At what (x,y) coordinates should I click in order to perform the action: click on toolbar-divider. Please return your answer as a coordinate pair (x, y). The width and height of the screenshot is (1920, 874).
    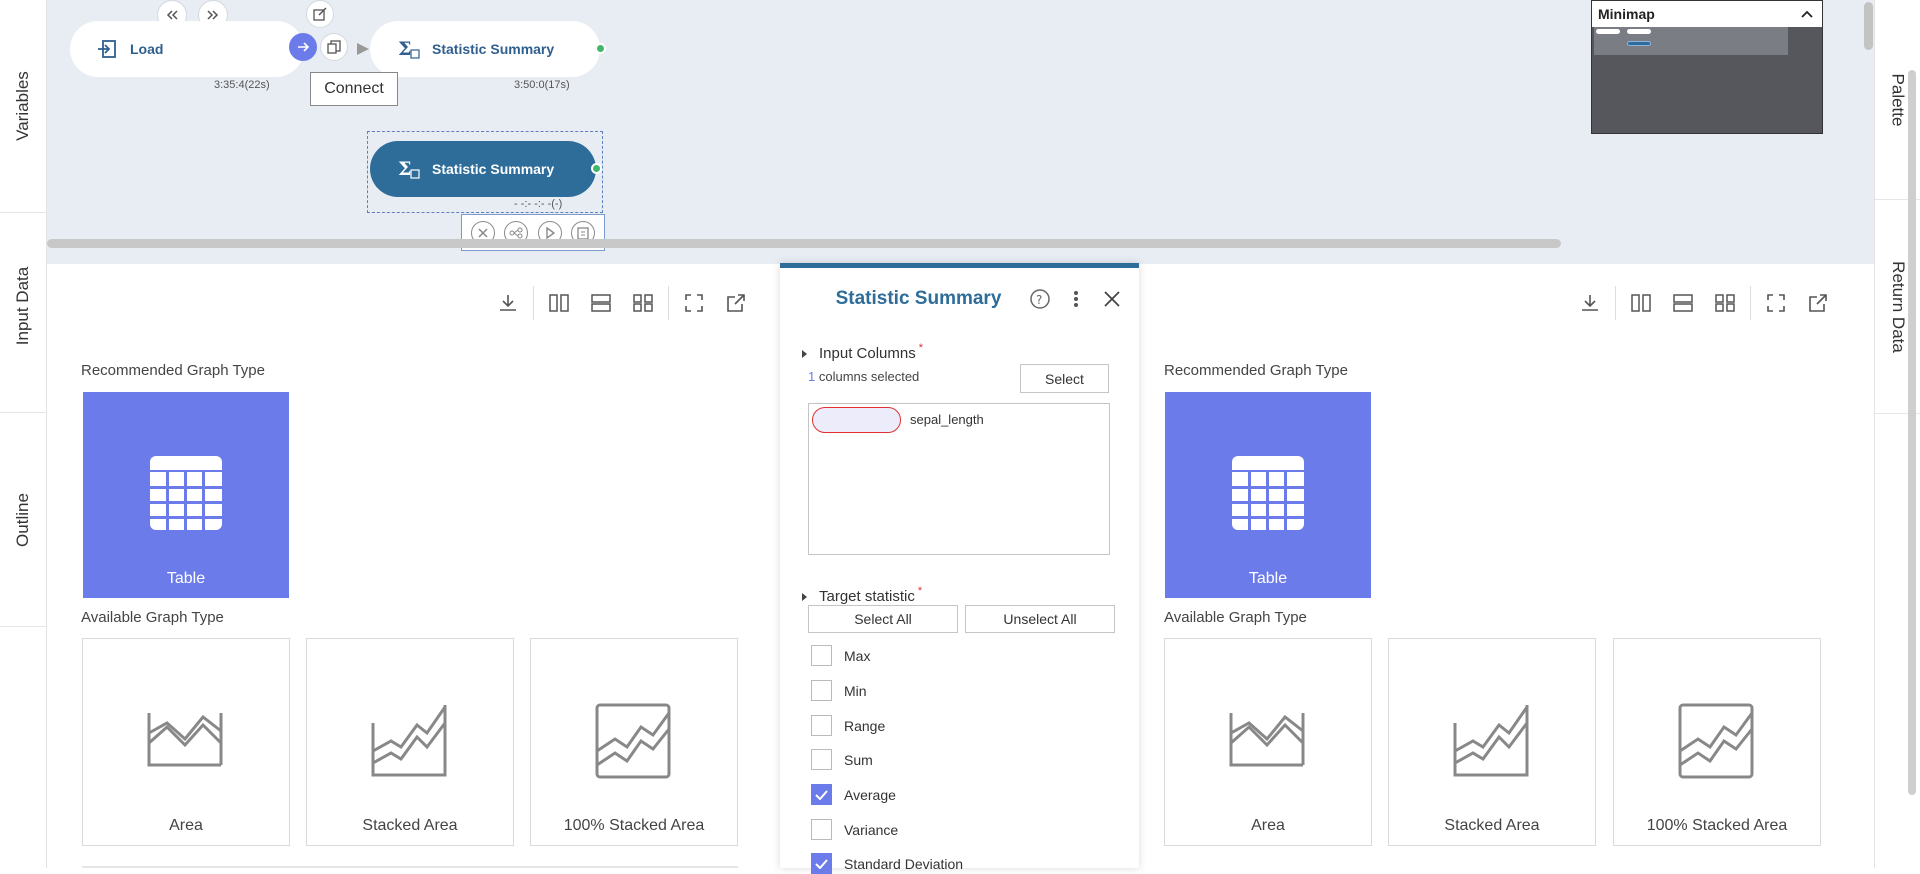
    Looking at the image, I should click on (1750, 303).